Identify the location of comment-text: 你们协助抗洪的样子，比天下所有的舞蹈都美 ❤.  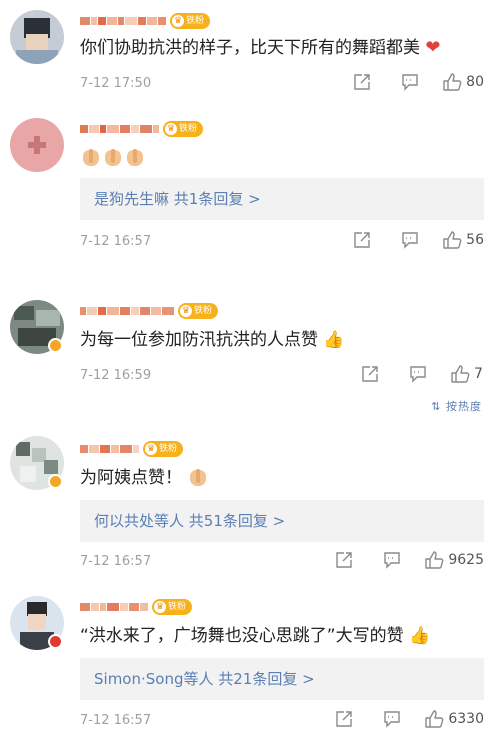
(260, 47).